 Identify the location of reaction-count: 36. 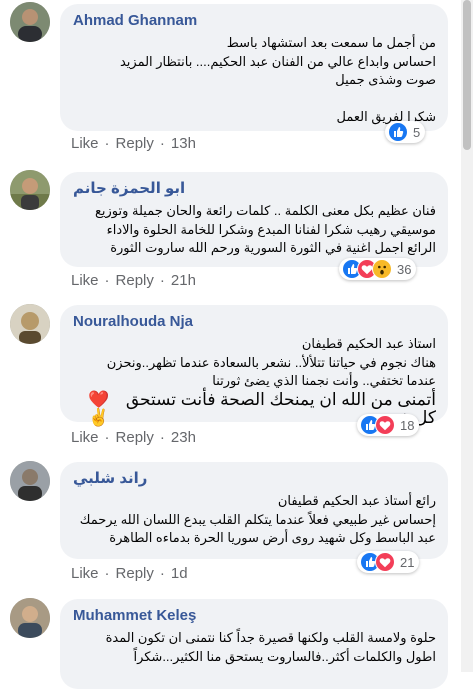
(404, 269).